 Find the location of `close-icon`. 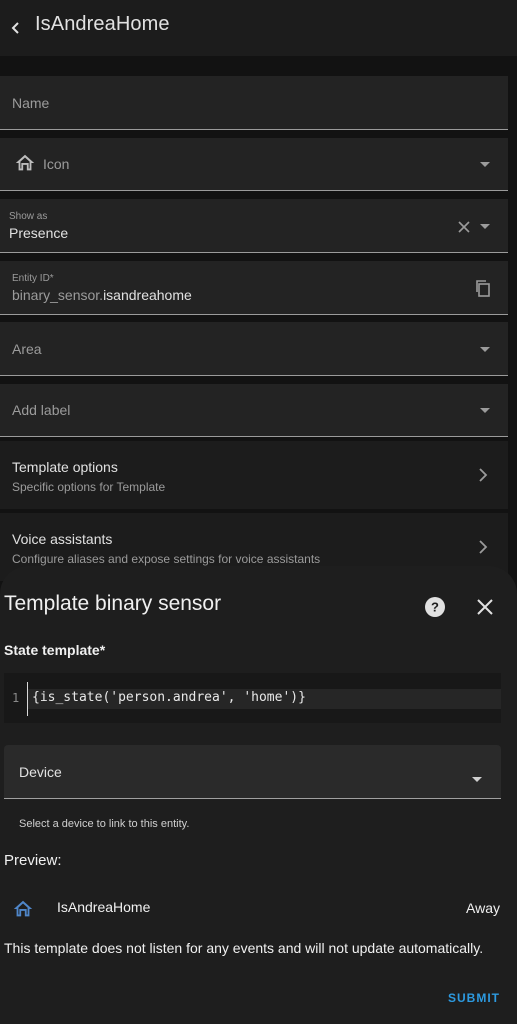

close-icon is located at coordinates (485, 607).